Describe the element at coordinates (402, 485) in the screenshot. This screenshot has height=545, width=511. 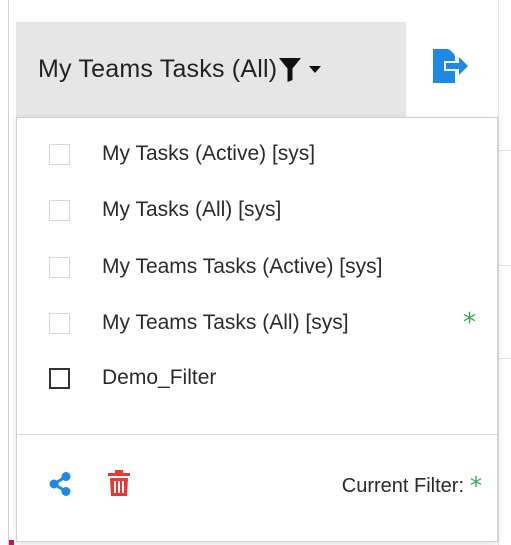
I see `current-filter-label: Current Filter:` at that location.